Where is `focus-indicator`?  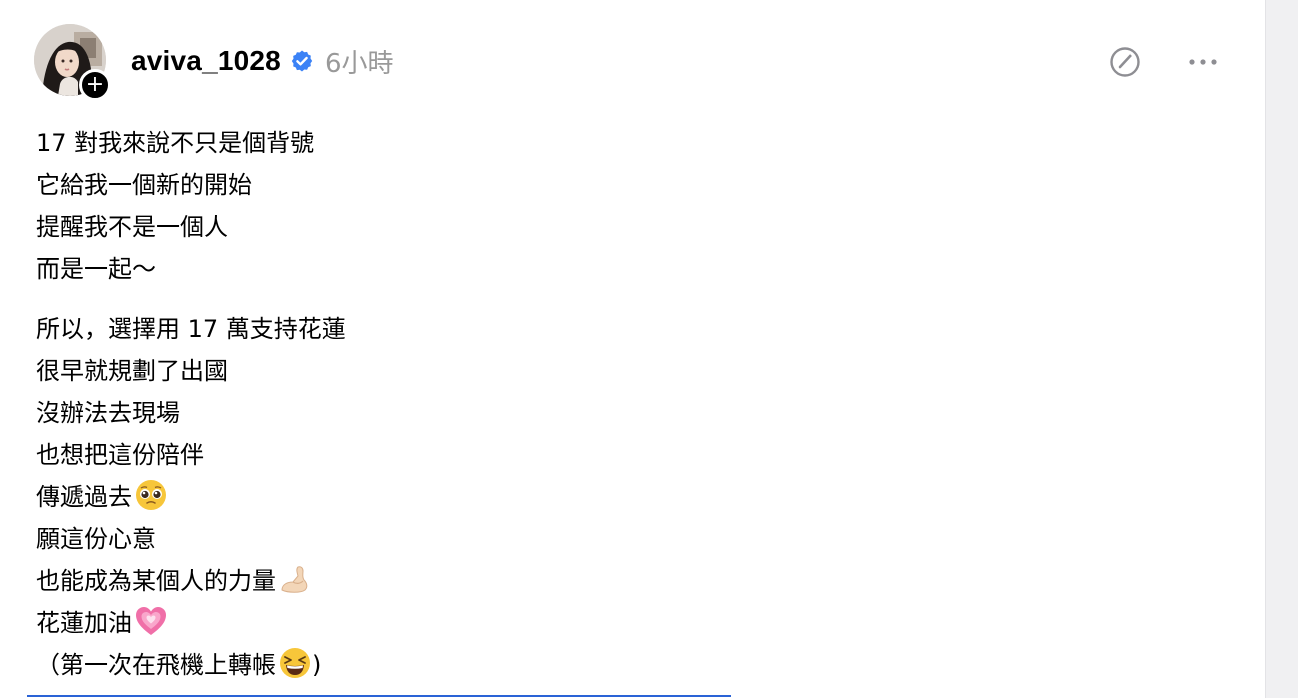 focus-indicator is located at coordinates (379, 696).